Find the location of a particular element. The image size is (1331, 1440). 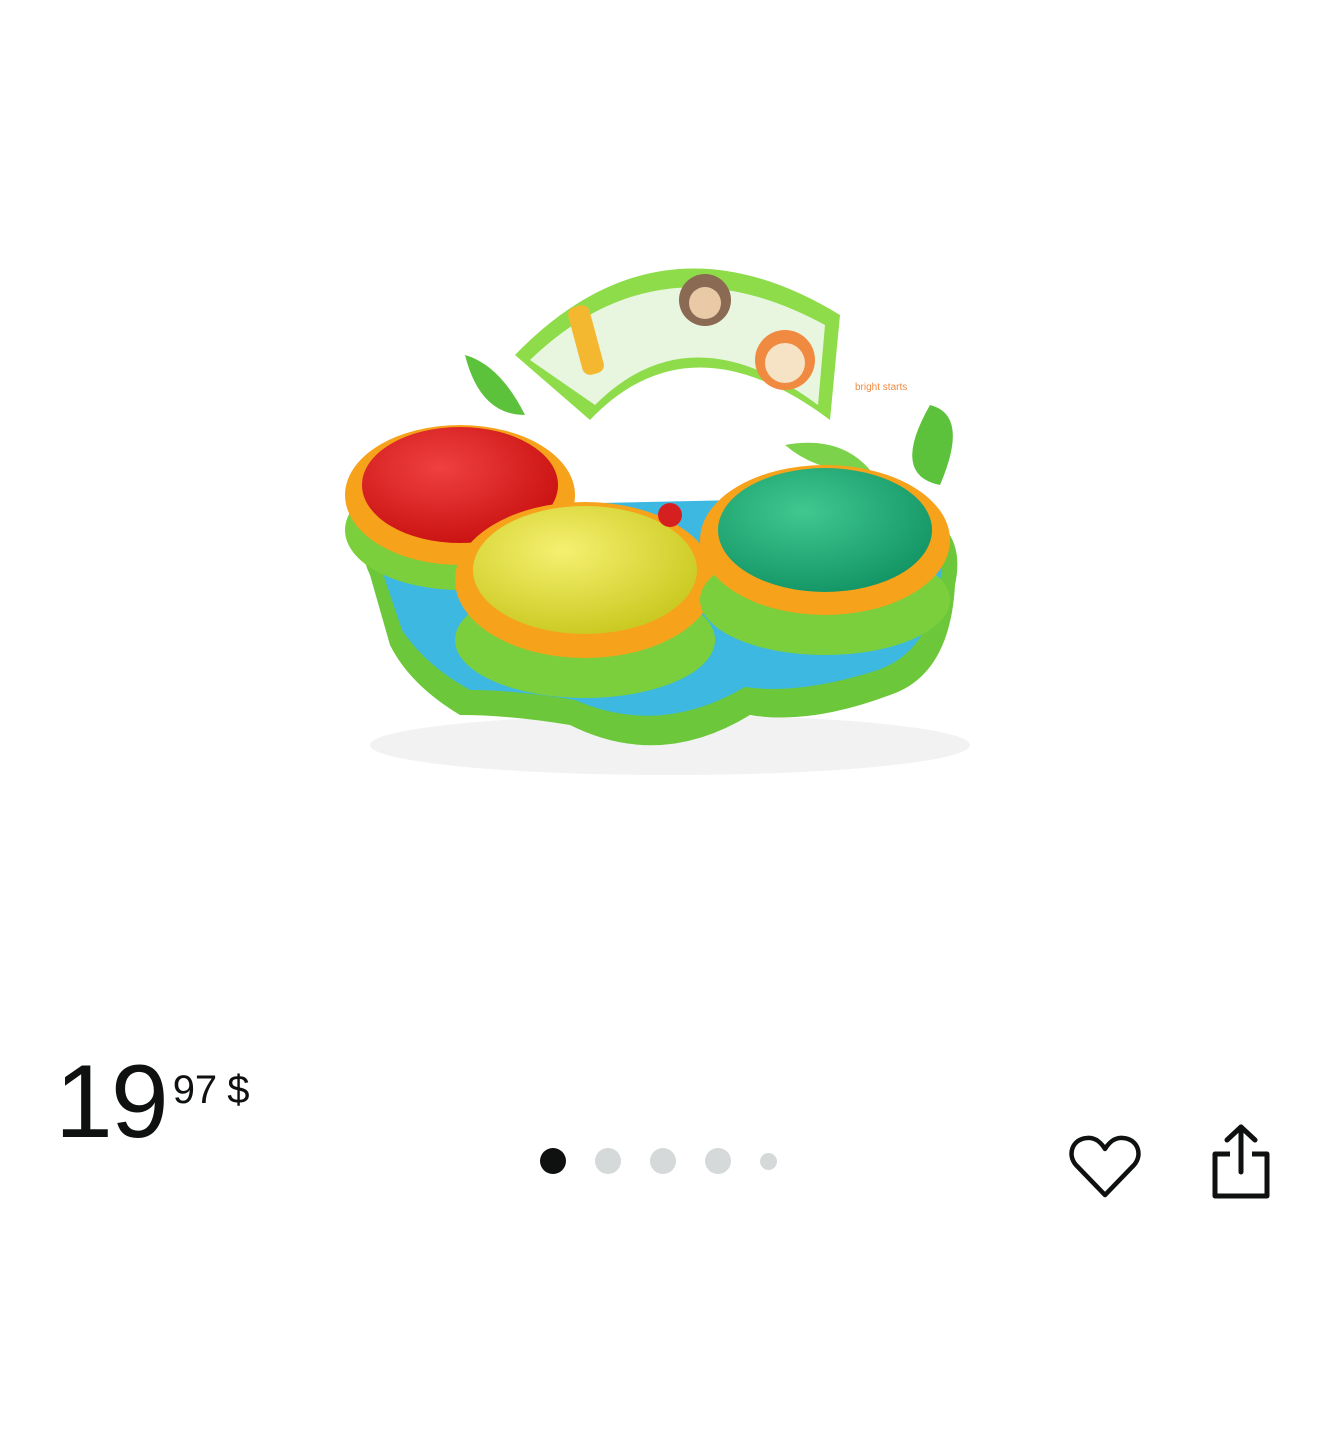

share-icon is located at coordinates (1241, 1161).